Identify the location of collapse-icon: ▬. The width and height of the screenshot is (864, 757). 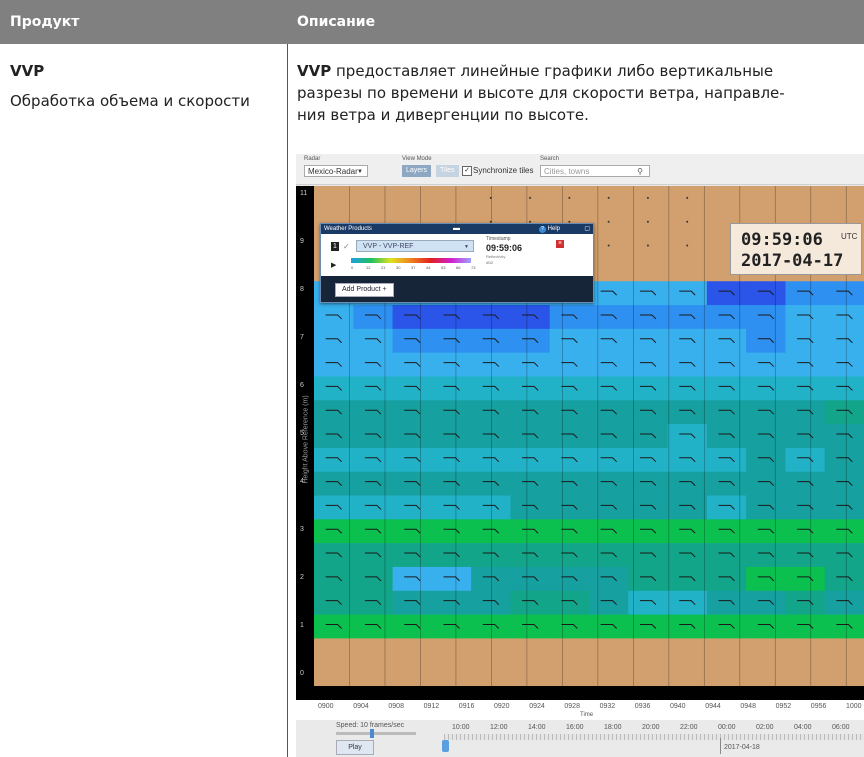
(456, 229).